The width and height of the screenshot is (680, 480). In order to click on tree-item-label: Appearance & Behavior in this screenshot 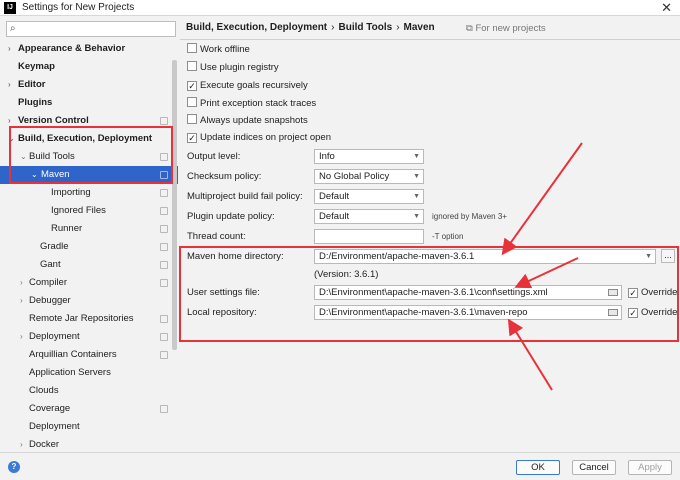, I will do `click(72, 48)`.